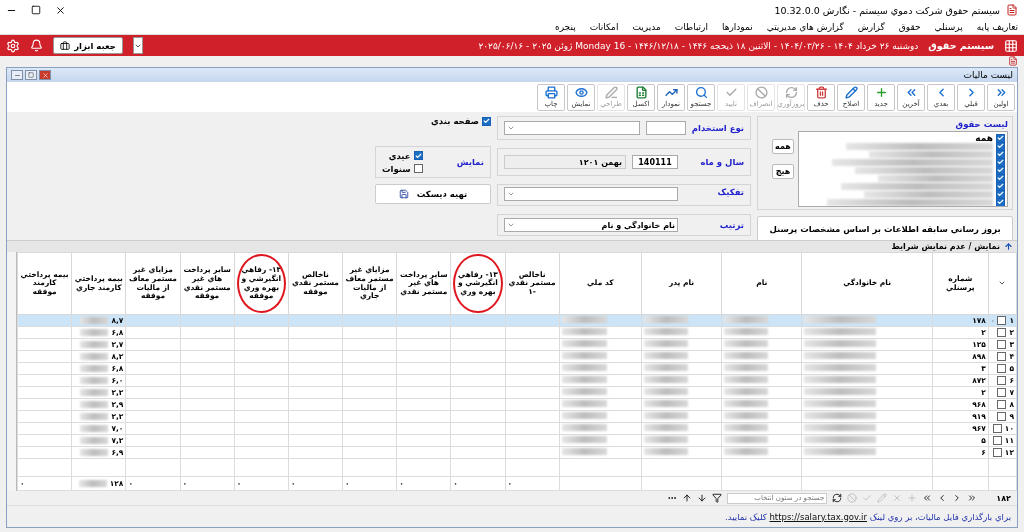 This screenshot has height=532, width=1024. I want to click on spreadsheet-icon, so click(641, 92).